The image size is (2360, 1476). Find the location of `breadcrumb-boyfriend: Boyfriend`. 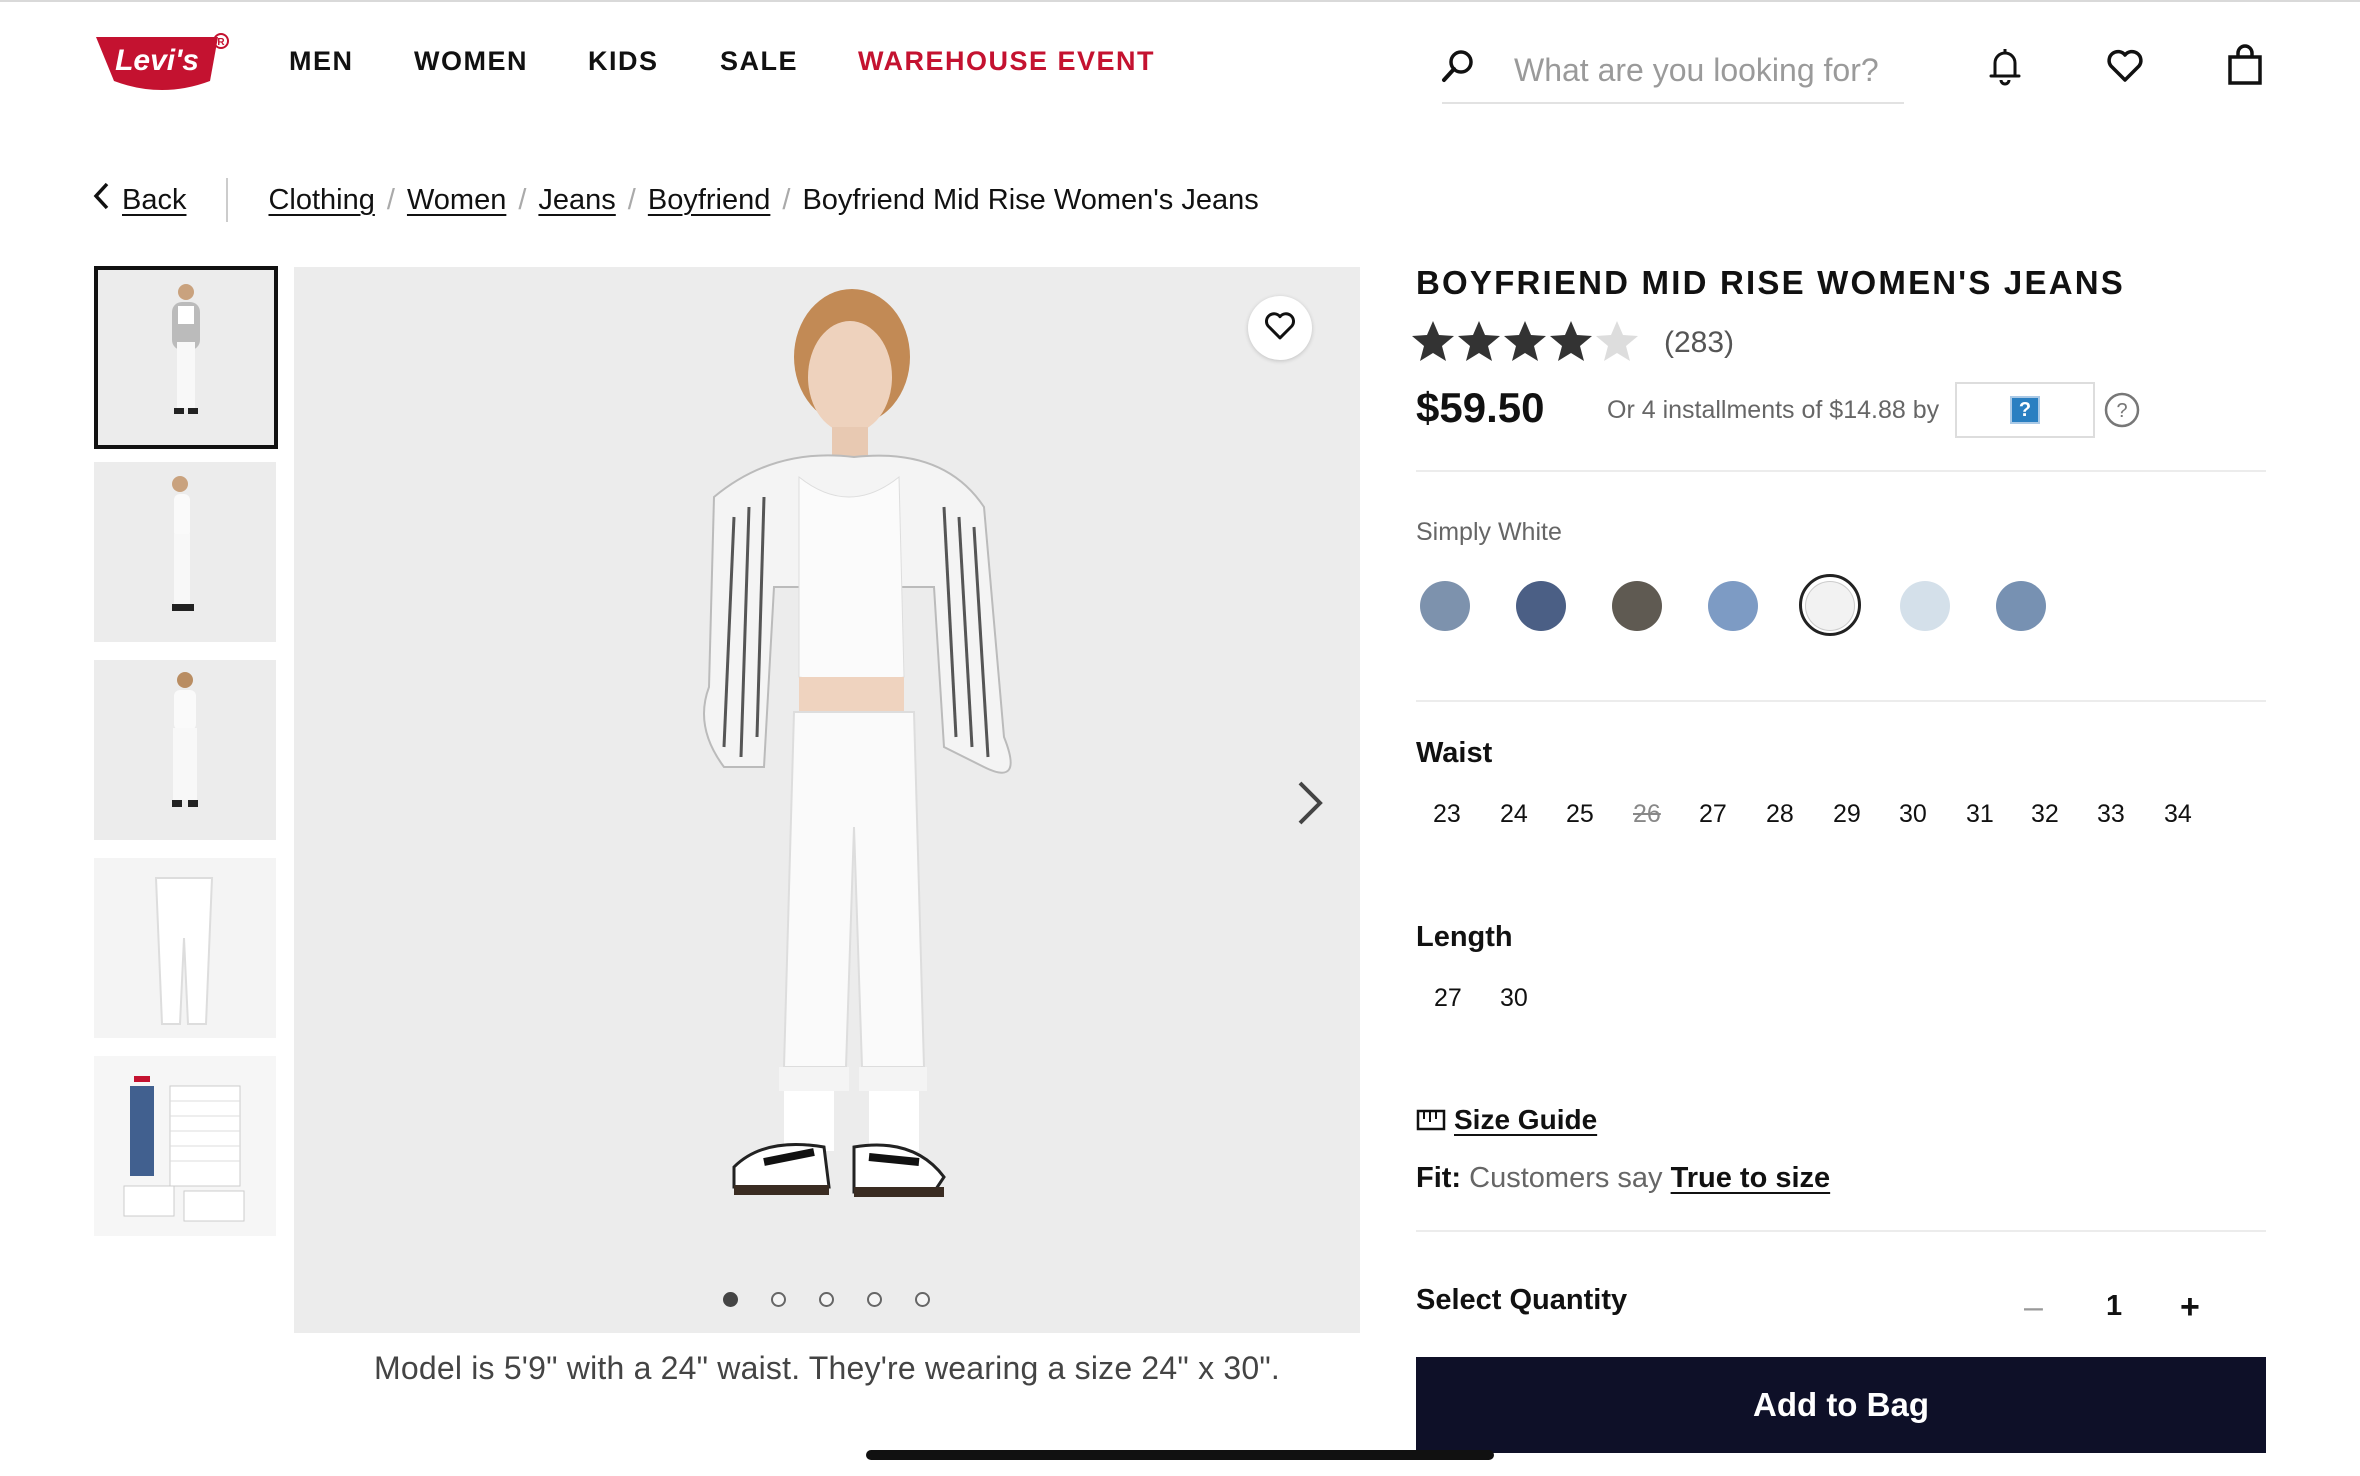

breadcrumb-boyfriend: Boyfriend is located at coordinates (709, 200).